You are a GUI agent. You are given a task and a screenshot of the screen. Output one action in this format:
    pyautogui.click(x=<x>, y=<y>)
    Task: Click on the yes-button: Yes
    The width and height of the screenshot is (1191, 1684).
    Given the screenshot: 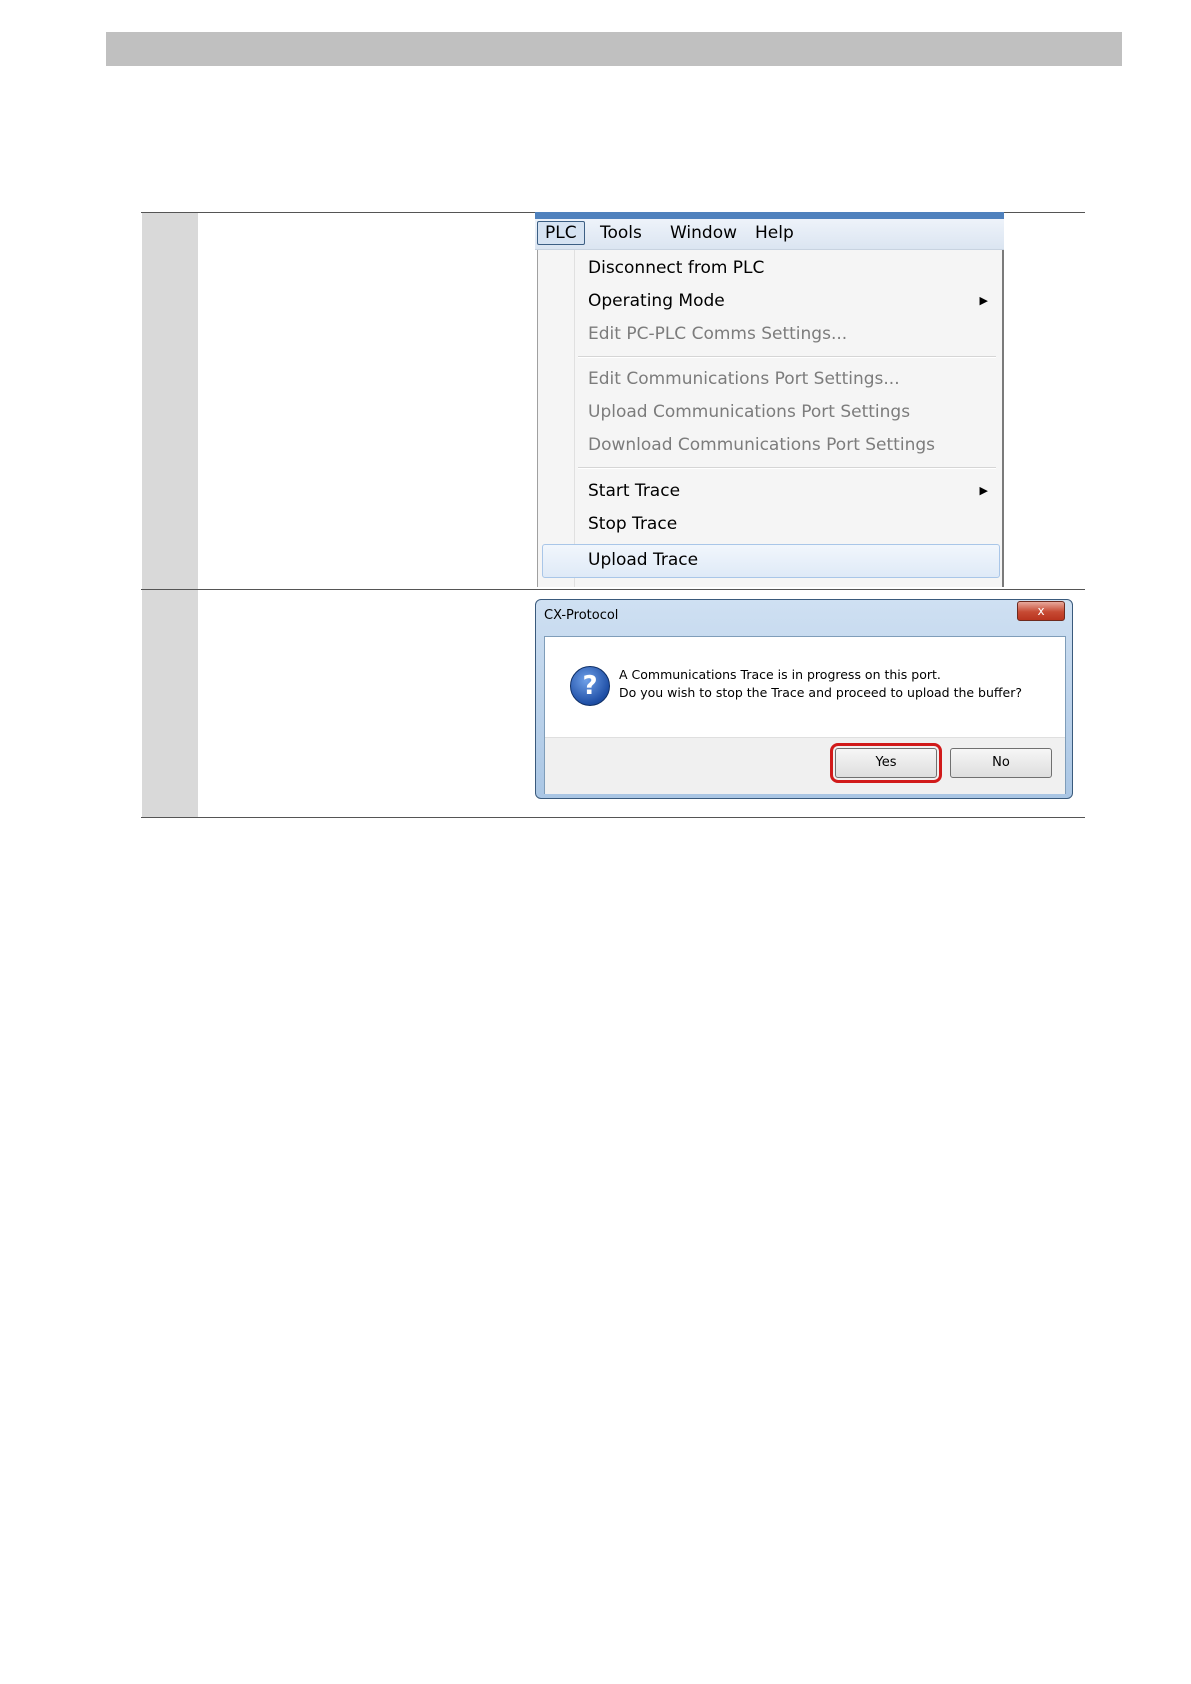 What is the action you would take?
    pyautogui.click(x=886, y=763)
    